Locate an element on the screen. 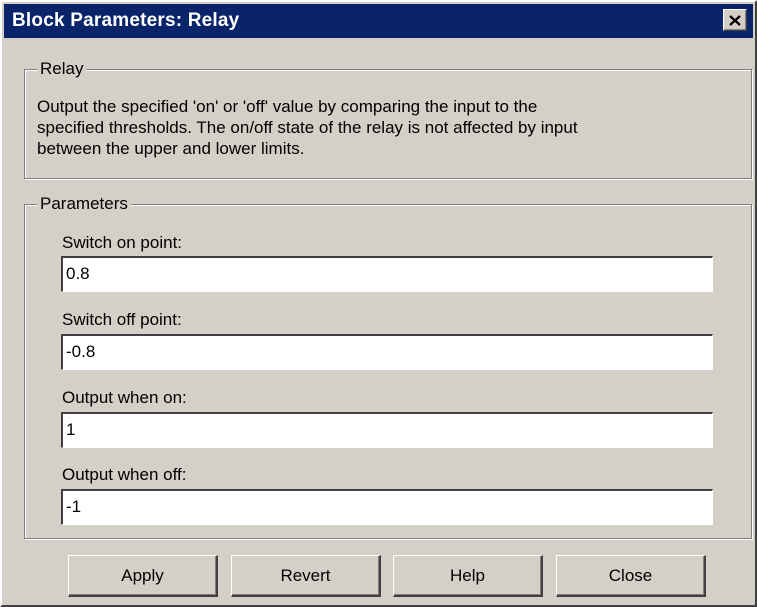 Image resolution: width=757 pixels, height=607 pixels. parameters-group-legend: Parameters is located at coordinates (84, 204).